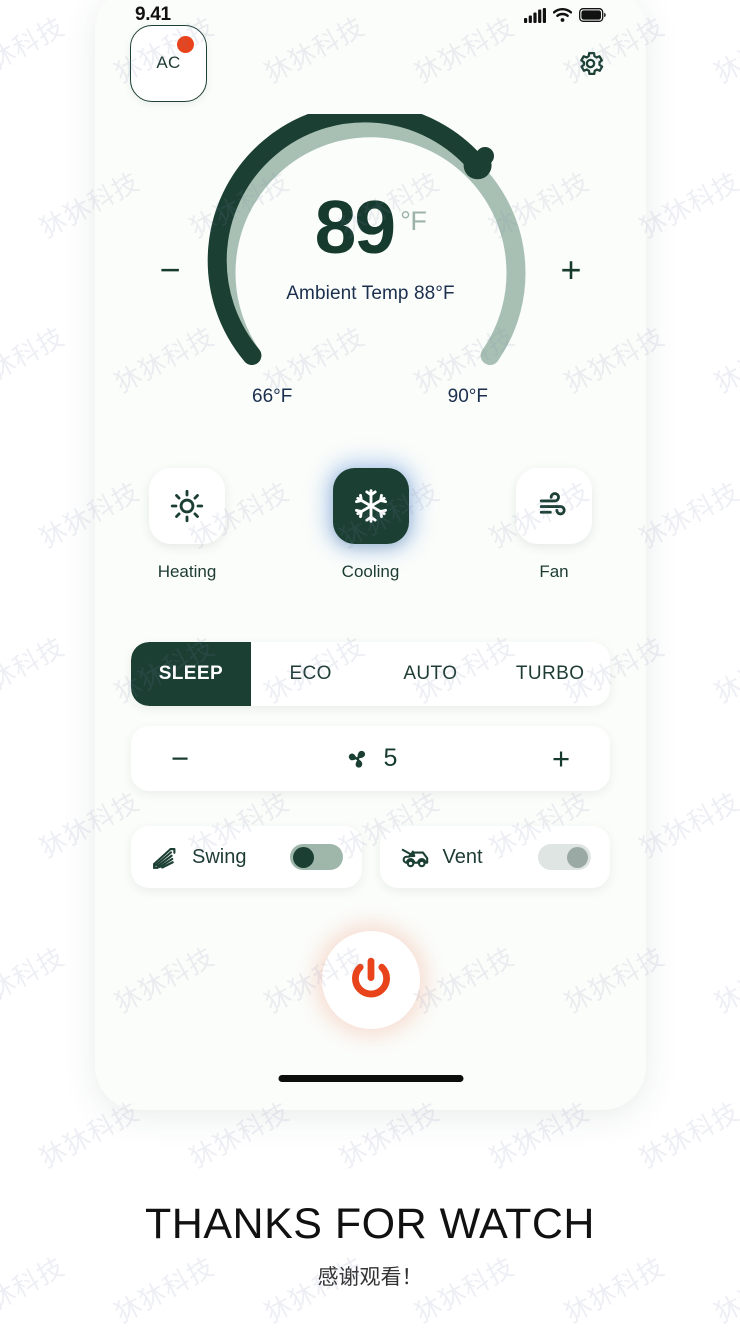  I want to click on device-card-ac: AC, so click(168, 63).